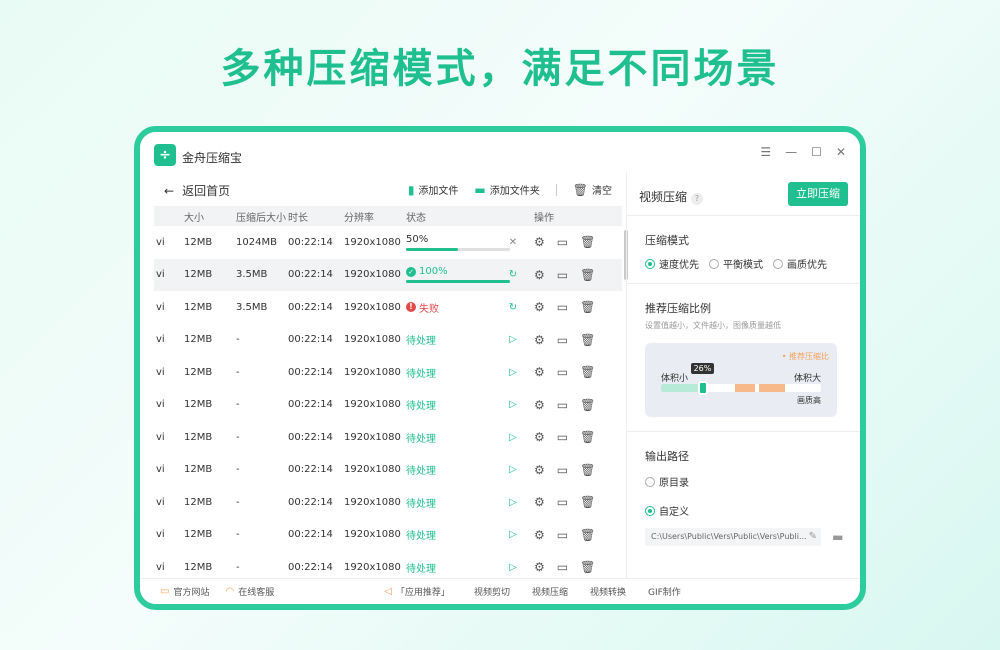 The width and height of the screenshot is (1000, 650). What do you see at coordinates (702, 368) in the screenshot?
I see `ratio-tooltip: 26%` at bounding box center [702, 368].